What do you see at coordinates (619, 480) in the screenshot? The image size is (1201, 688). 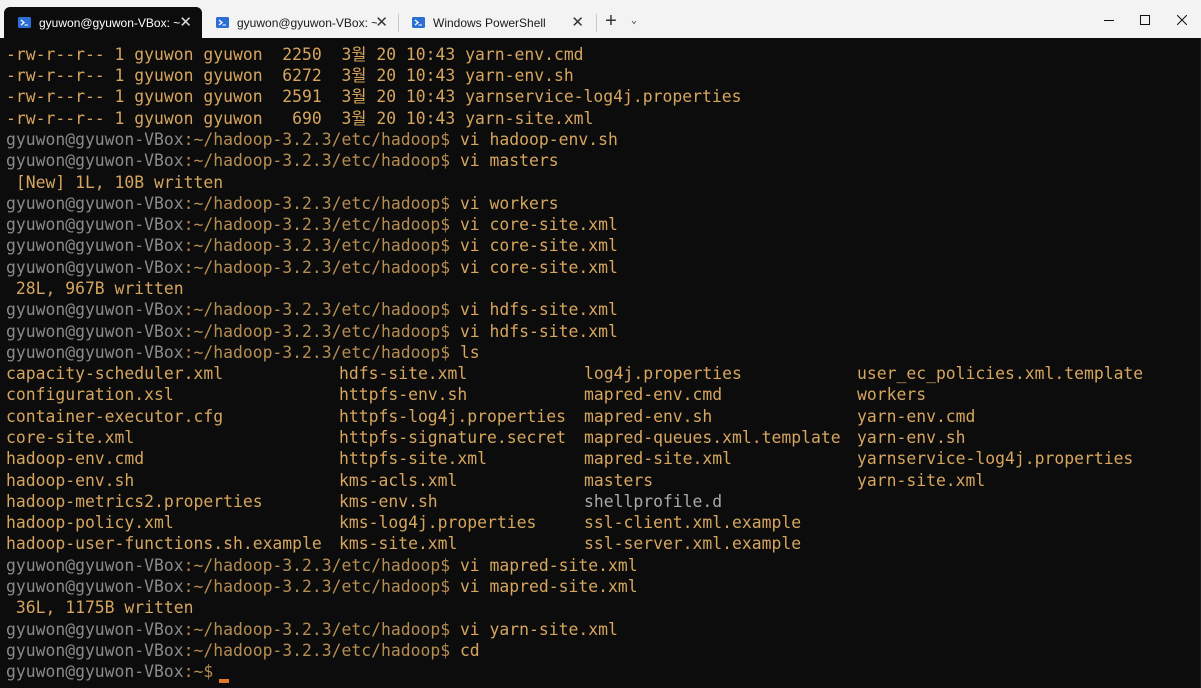 I see `ls-entry: masters` at bounding box center [619, 480].